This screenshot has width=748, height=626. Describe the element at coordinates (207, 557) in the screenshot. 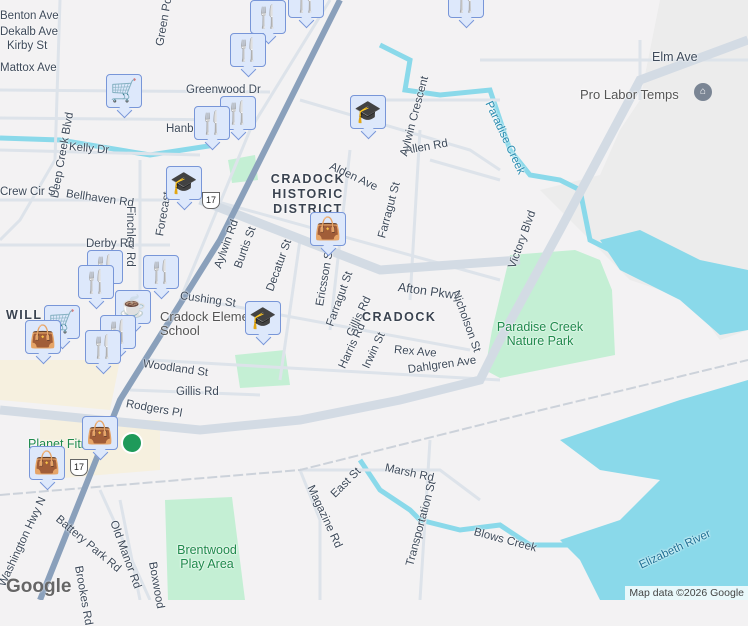

I see `park-label: Brentwood Play Area` at that location.